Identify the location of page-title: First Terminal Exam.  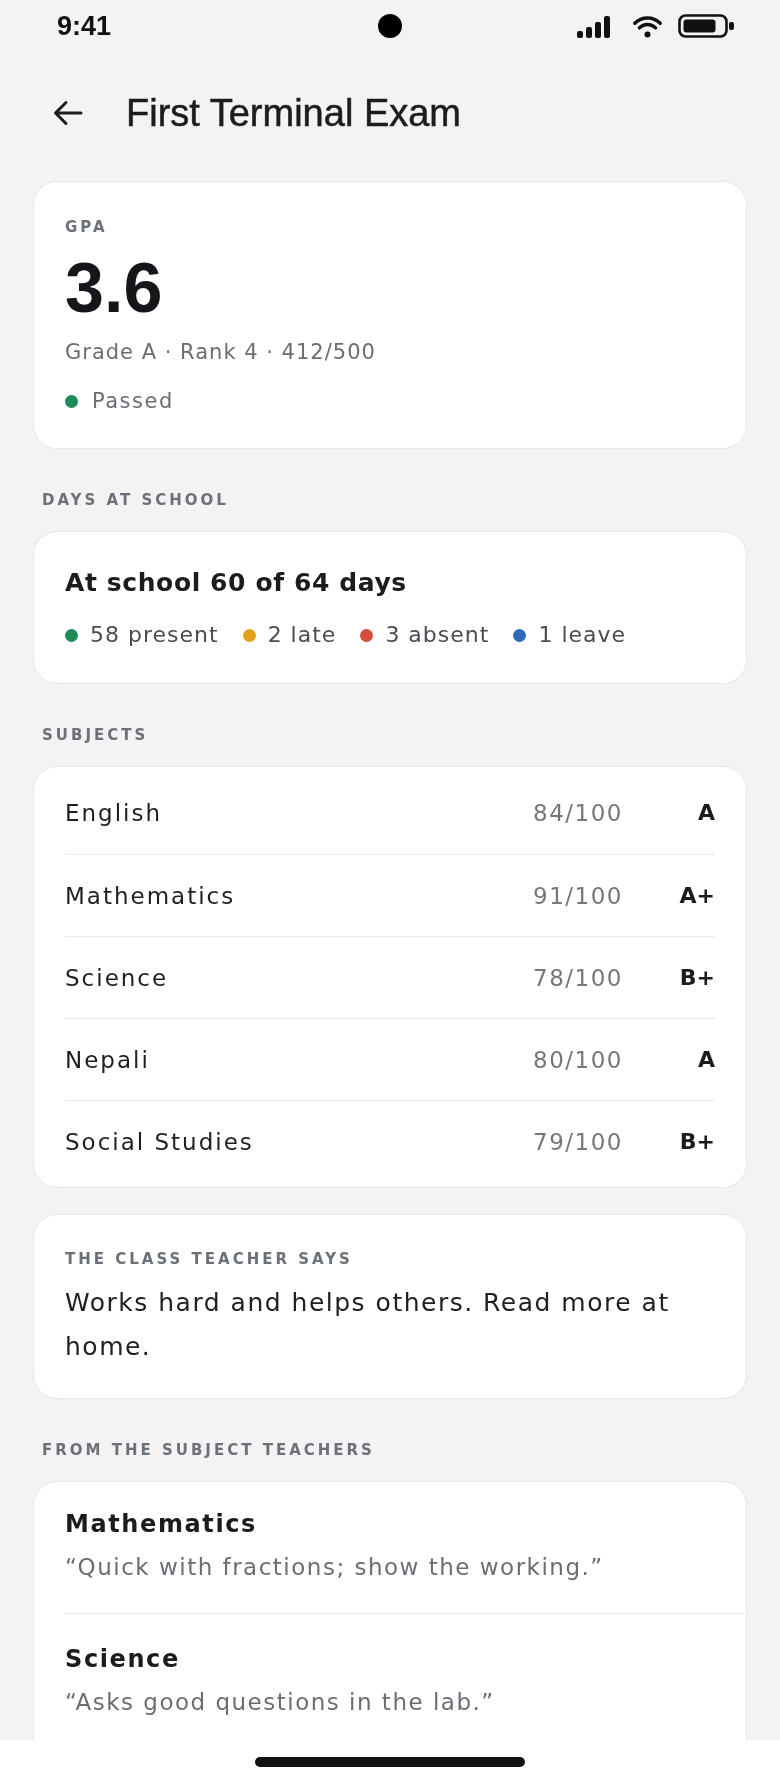
(294, 113).